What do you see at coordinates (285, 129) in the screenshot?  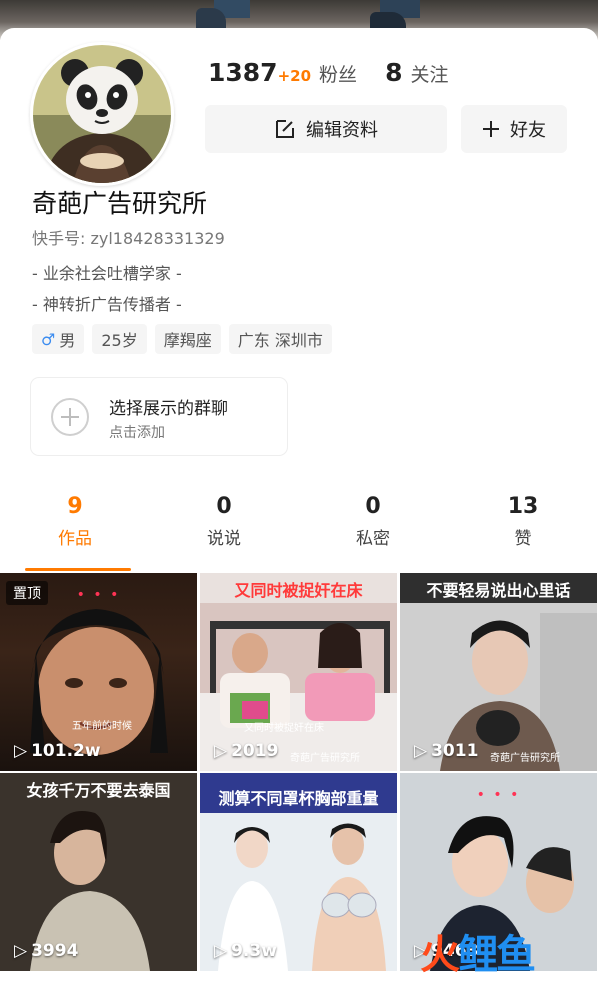 I see `edit-icon` at bounding box center [285, 129].